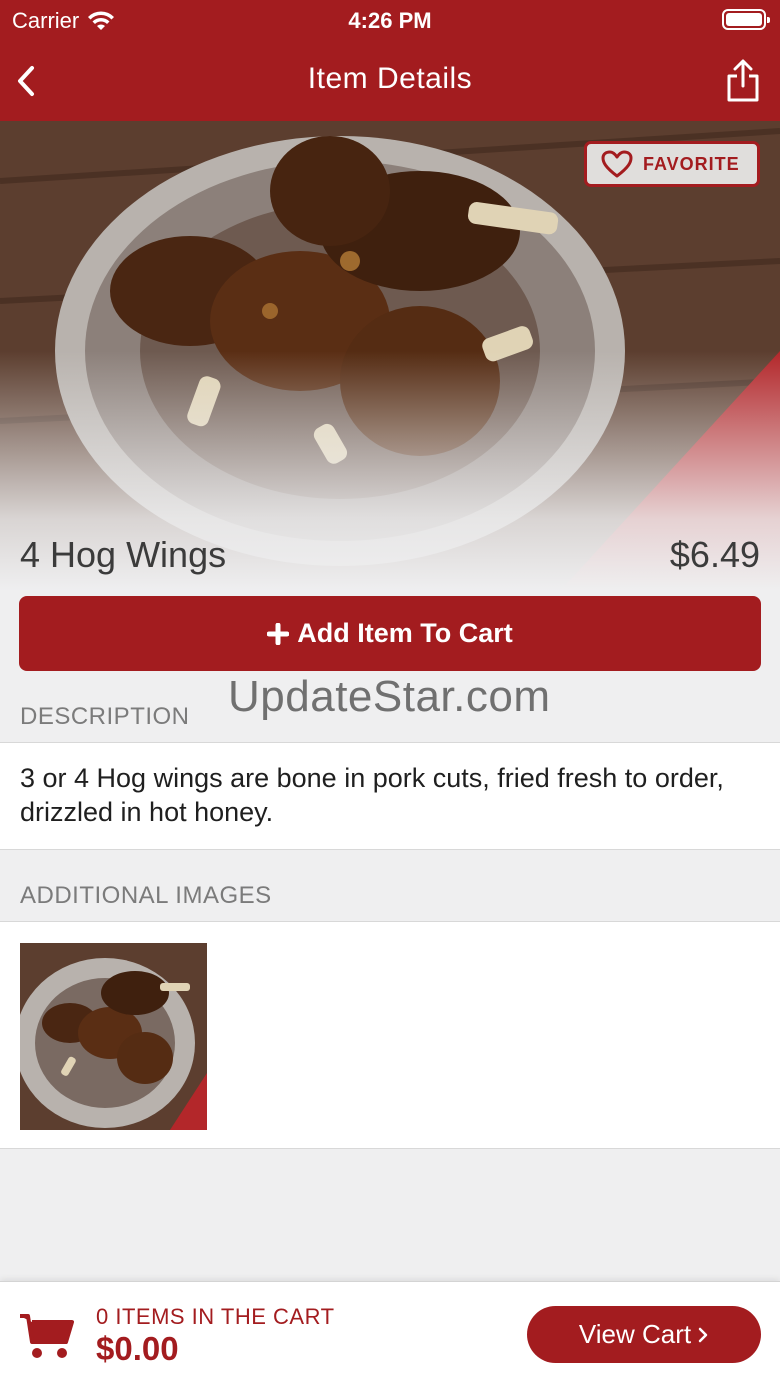  I want to click on battery-icon, so click(746, 19).